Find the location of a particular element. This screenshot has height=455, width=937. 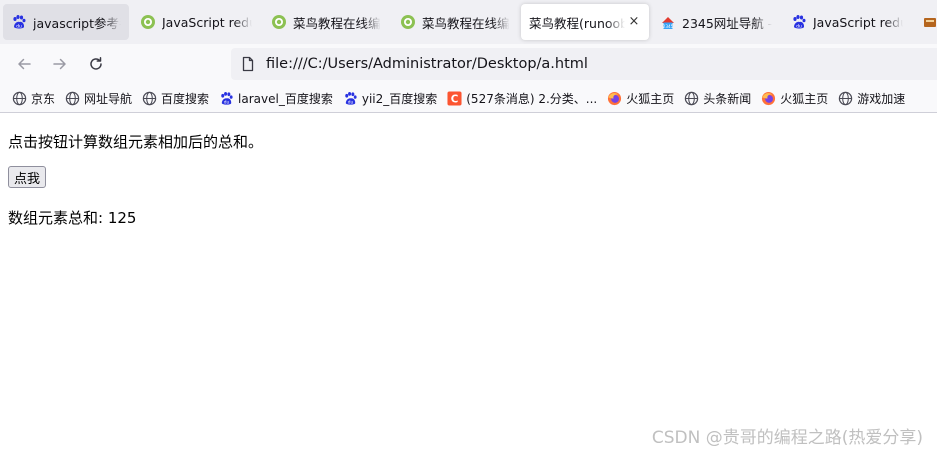

bookmark-label: 京东 is located at coordinates (43, 98).